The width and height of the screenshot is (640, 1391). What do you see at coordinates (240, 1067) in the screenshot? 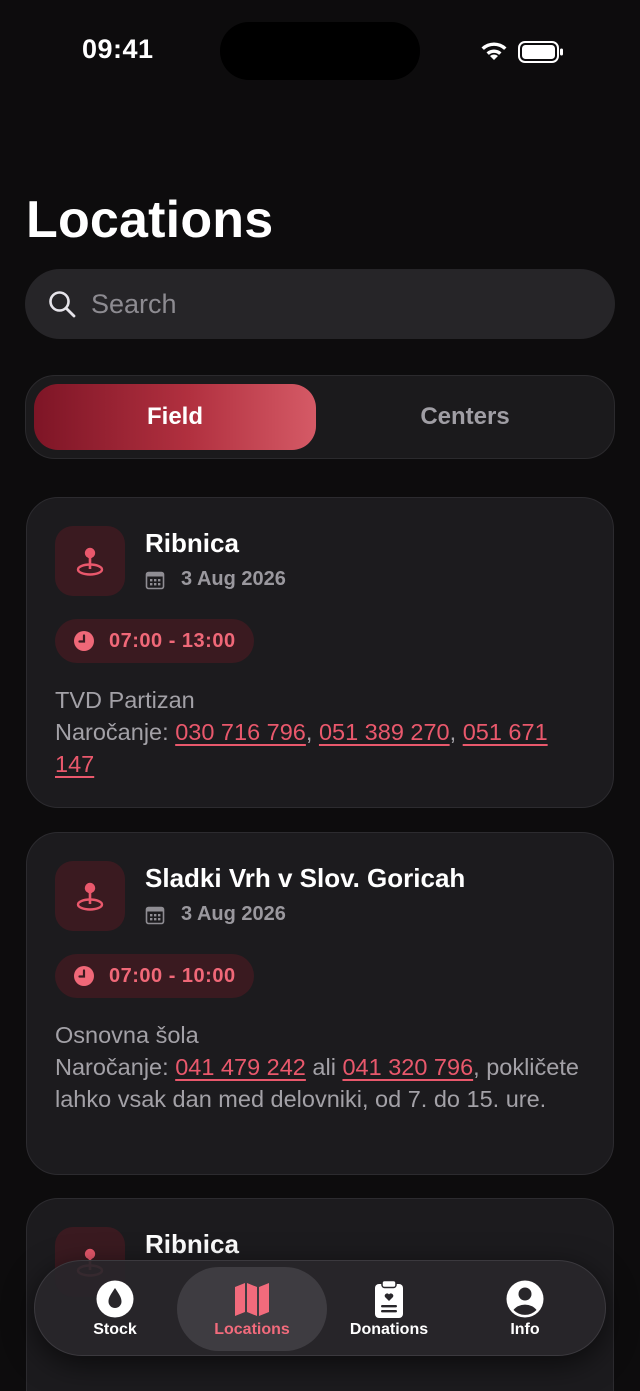
I see `phone-link: 041 479 242` at bounding box center [240, 1067].